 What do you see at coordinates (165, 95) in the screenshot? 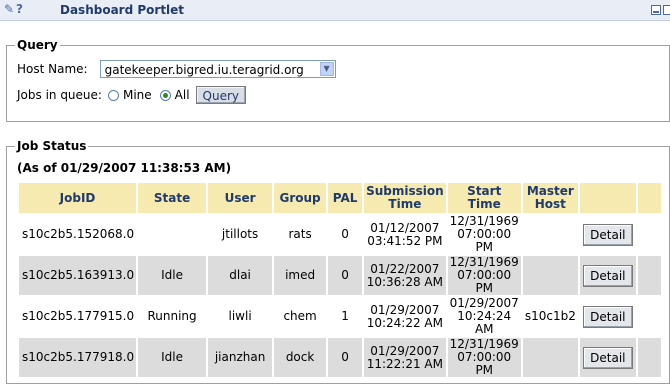
I see `radio-all` at bounding box center [165, 95].